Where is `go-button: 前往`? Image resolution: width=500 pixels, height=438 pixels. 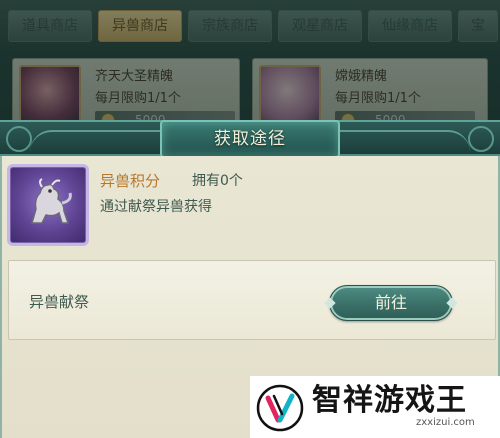 go-button: 前往 is located at coordinates (391, 303).